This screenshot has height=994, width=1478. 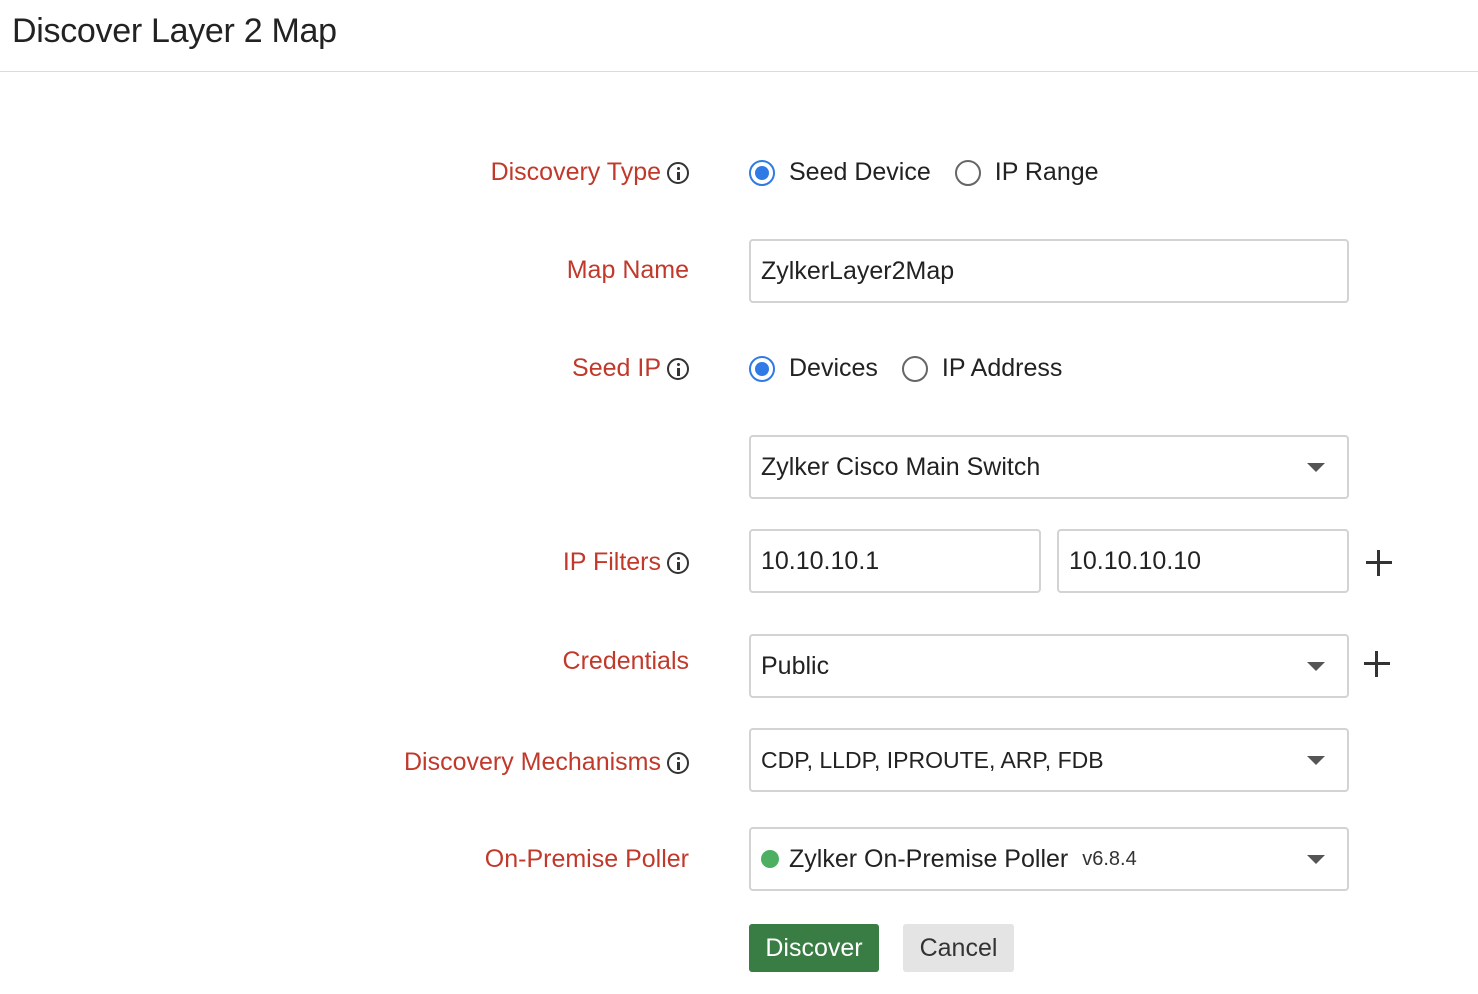 What do you see at coordinates (1049, 666) in the screenshot?
I see `credentials-select: Public` at bounding box center [1049, 666].